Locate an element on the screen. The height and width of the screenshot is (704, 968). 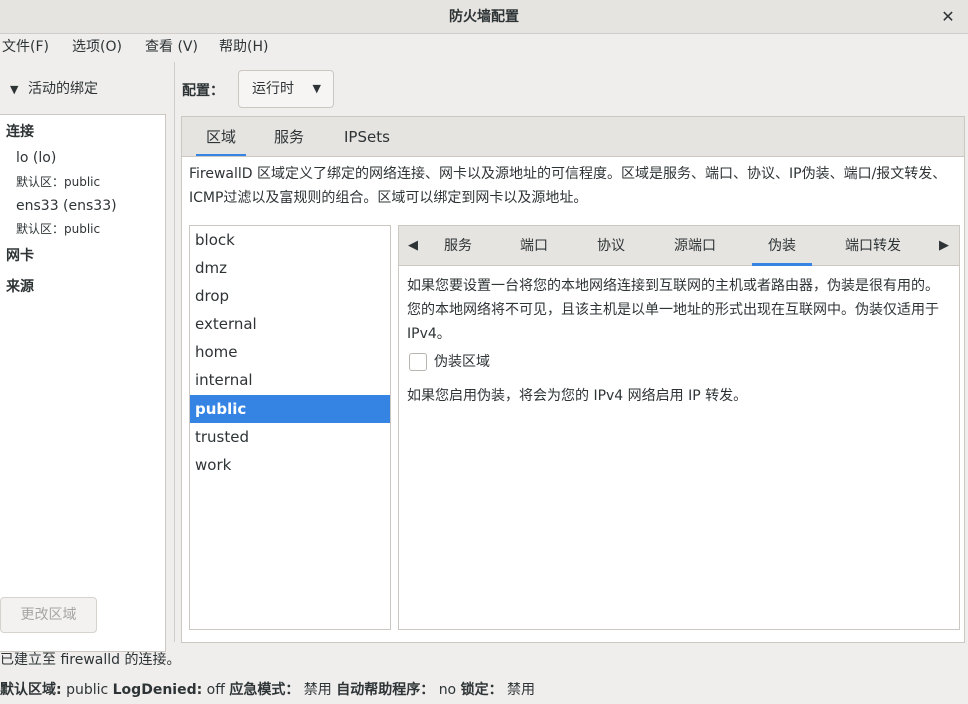
zone-item-public: public is located at coordinates (290, 409).